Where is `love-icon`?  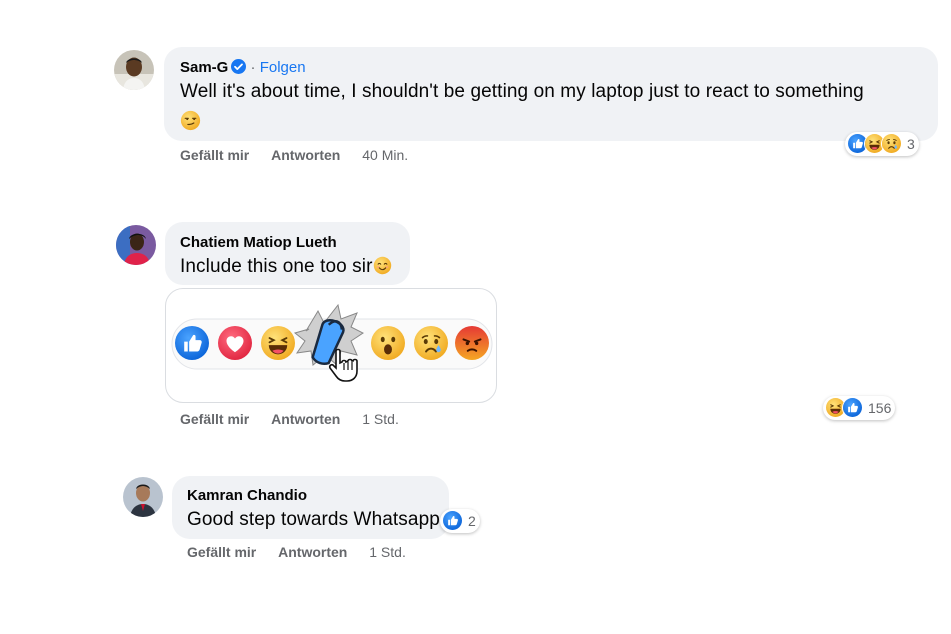 love-icon is located at coordinates (235, 343).